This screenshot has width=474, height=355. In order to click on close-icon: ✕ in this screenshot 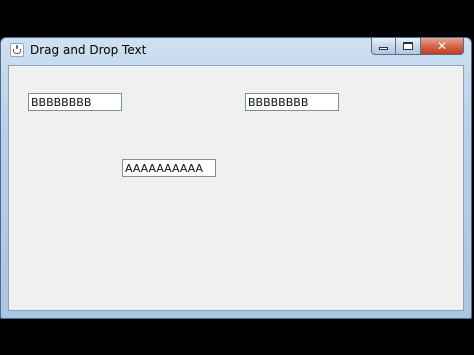, I will do `click(442, 46)`.